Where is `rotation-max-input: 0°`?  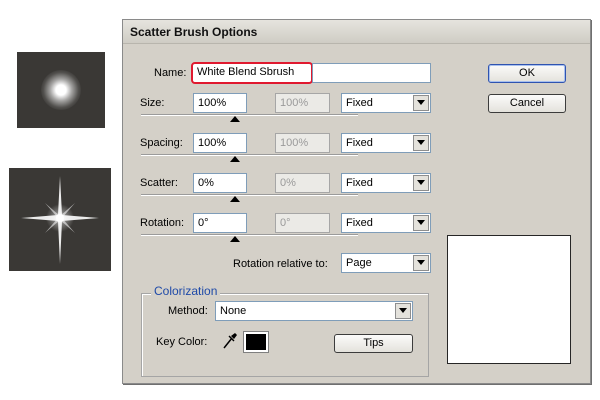 rotation-max-input: 0° is located at coordinates (302, 223).